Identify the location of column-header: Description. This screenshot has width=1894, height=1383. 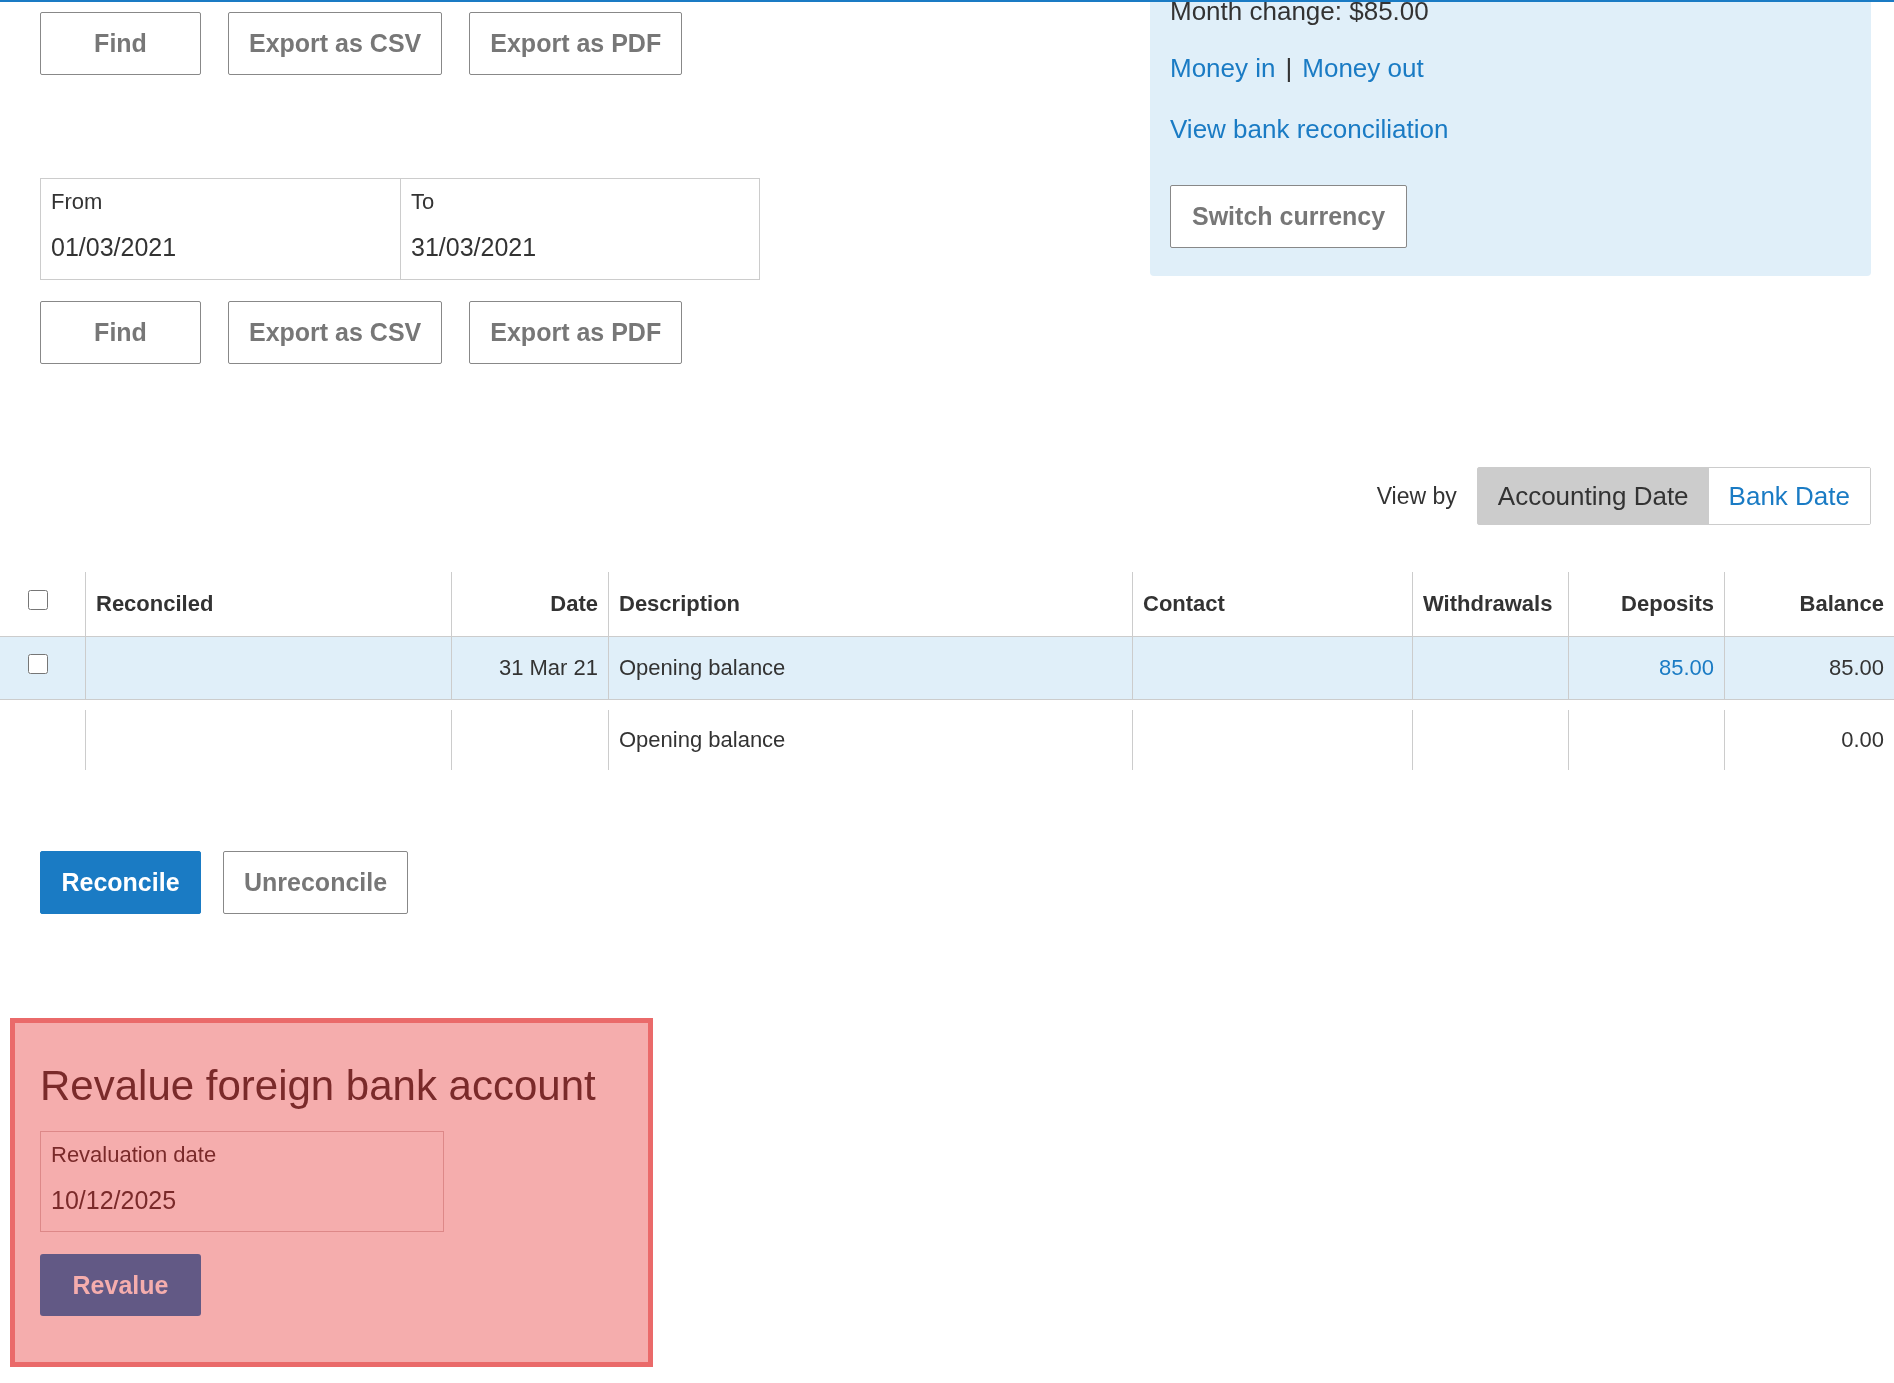
(680, 604).